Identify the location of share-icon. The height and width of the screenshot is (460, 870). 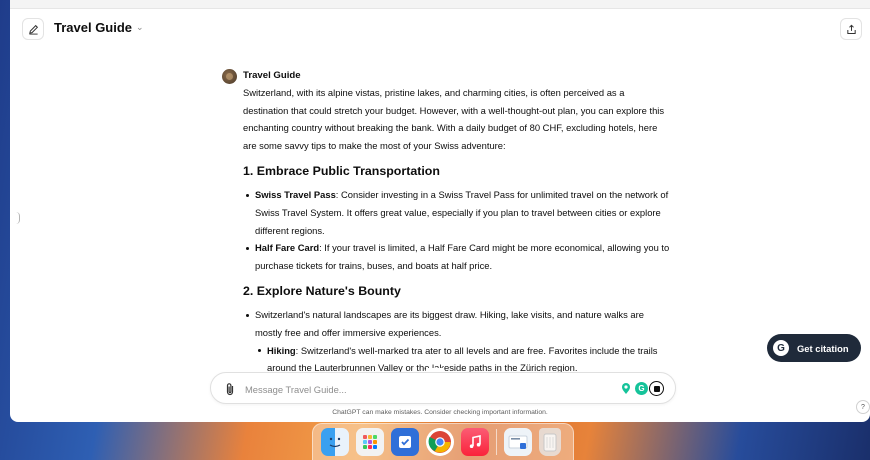
(851, 29).